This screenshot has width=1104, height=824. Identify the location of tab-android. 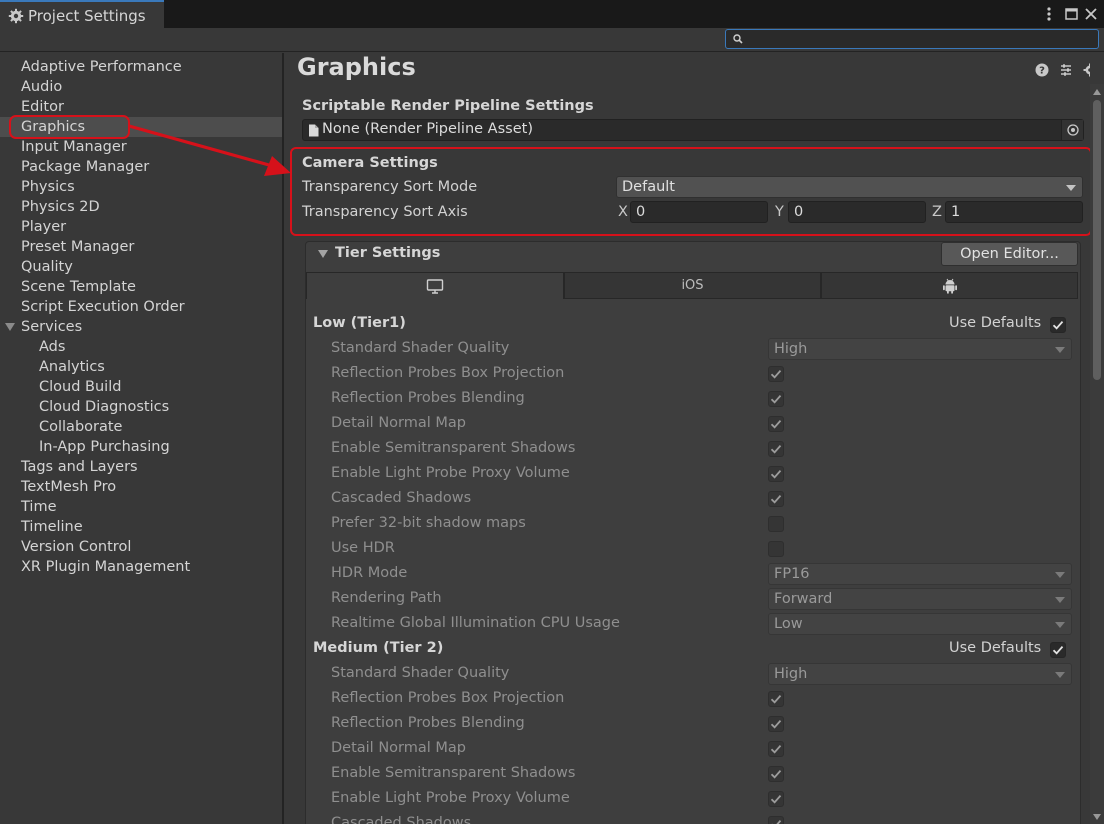
(949, 285).